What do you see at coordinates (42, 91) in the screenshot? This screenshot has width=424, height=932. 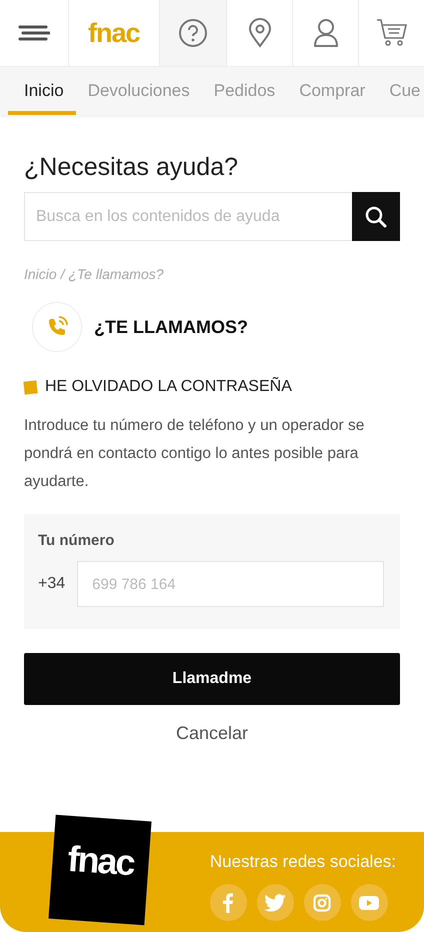 I see `tab: Inicio` at bounding box center [42, 91].